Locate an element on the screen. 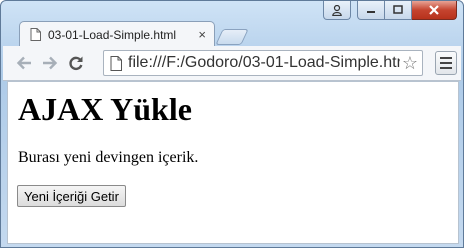  document-icon is located at coordinates (35, 34).